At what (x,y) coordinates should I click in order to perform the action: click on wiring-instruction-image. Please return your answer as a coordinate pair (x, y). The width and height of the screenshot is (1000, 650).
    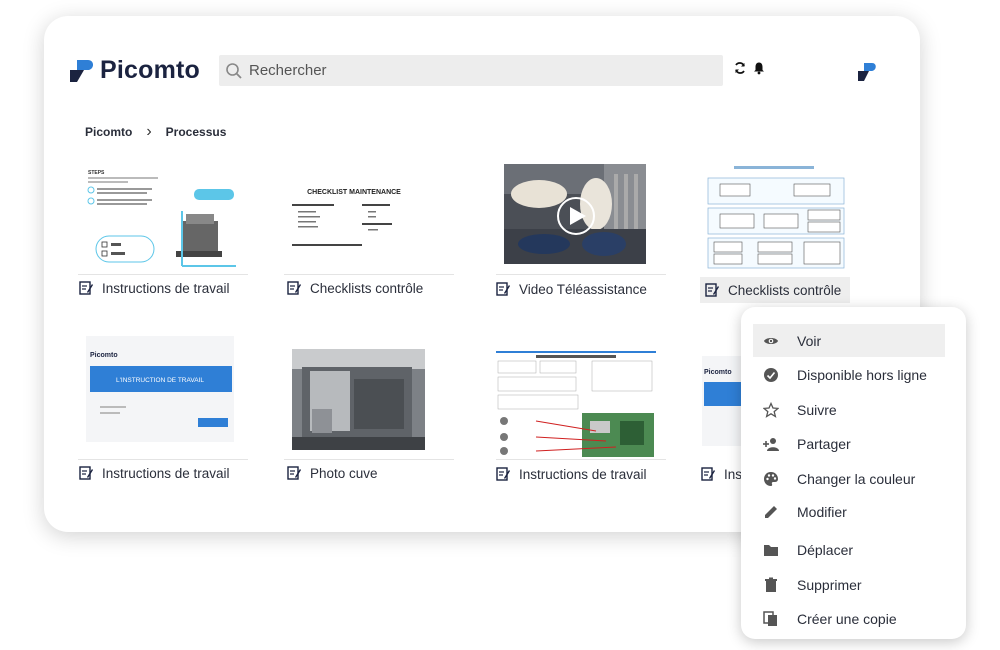
    Looking at the image, I should click on (576, 405).